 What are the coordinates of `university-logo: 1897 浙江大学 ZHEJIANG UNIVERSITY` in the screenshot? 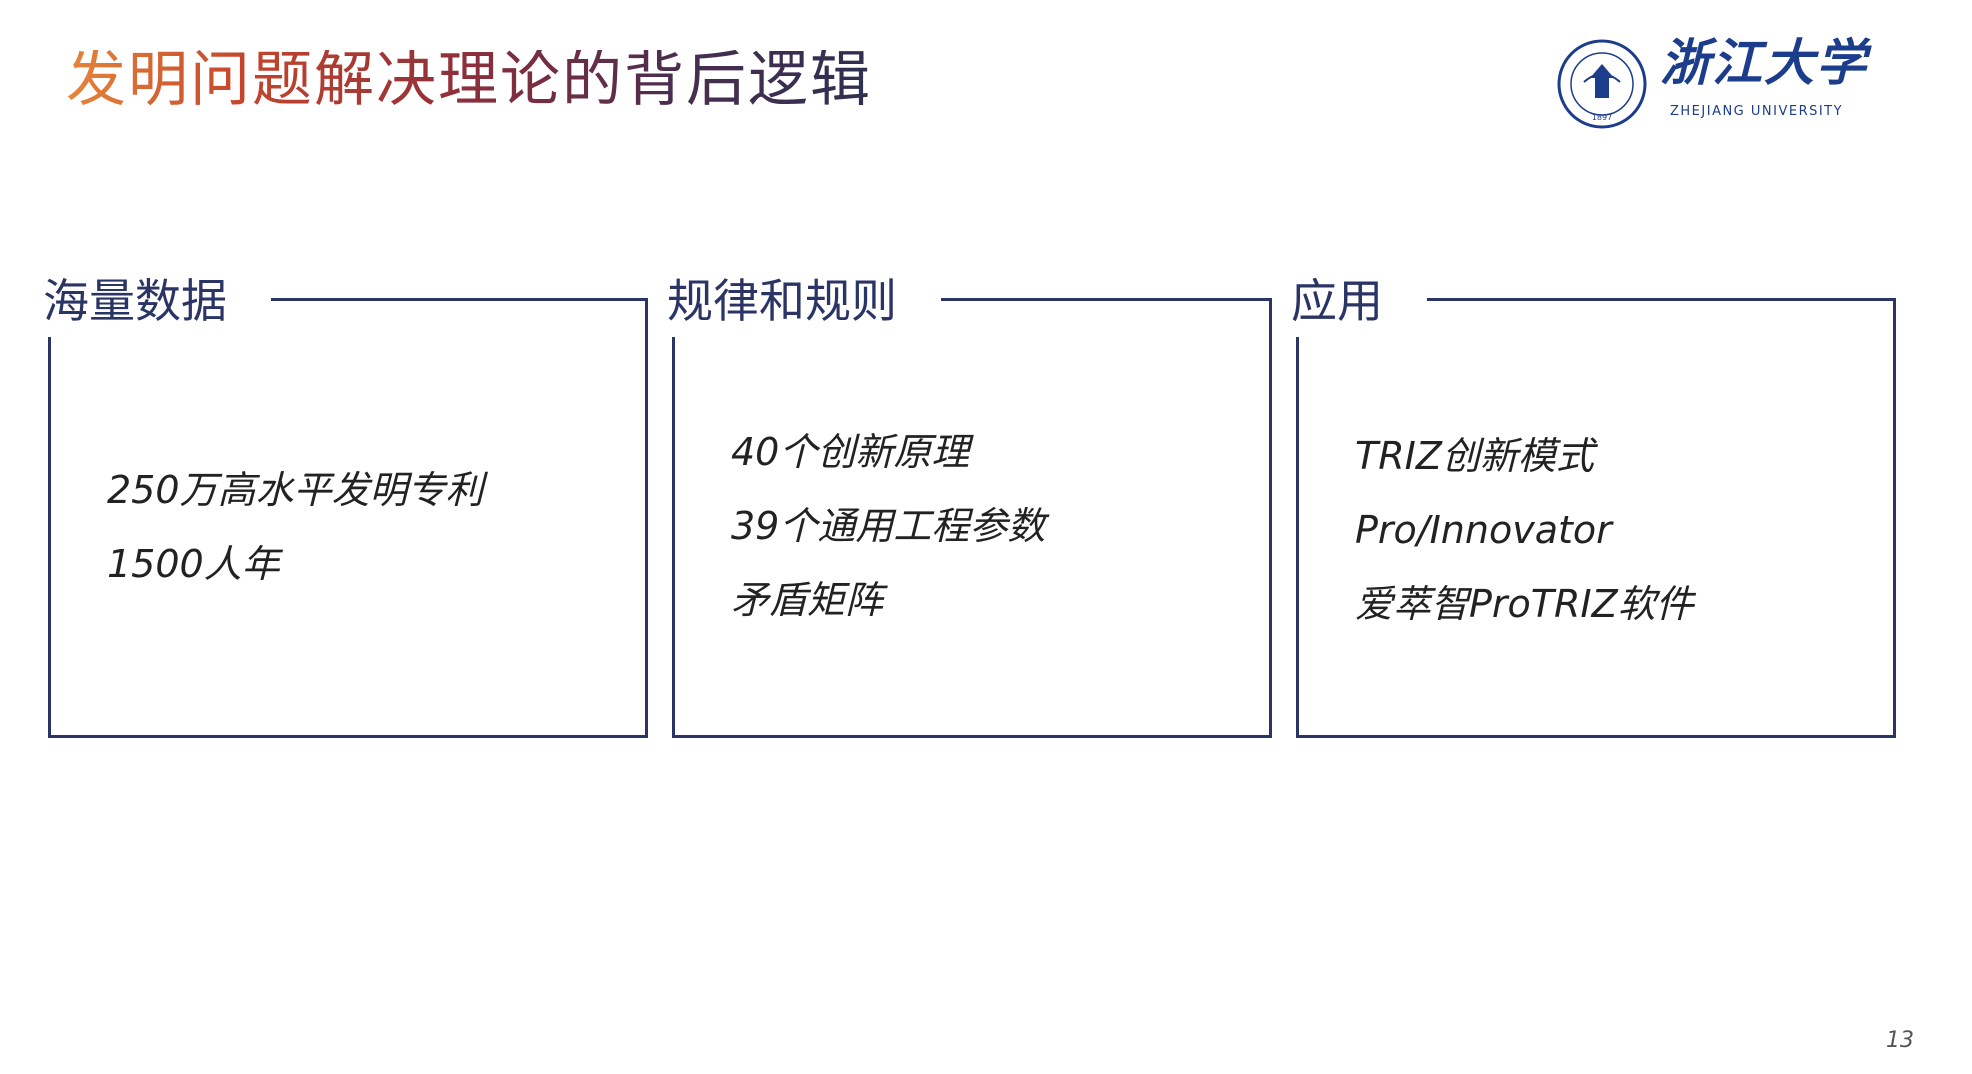 It's located at (1726, 86).